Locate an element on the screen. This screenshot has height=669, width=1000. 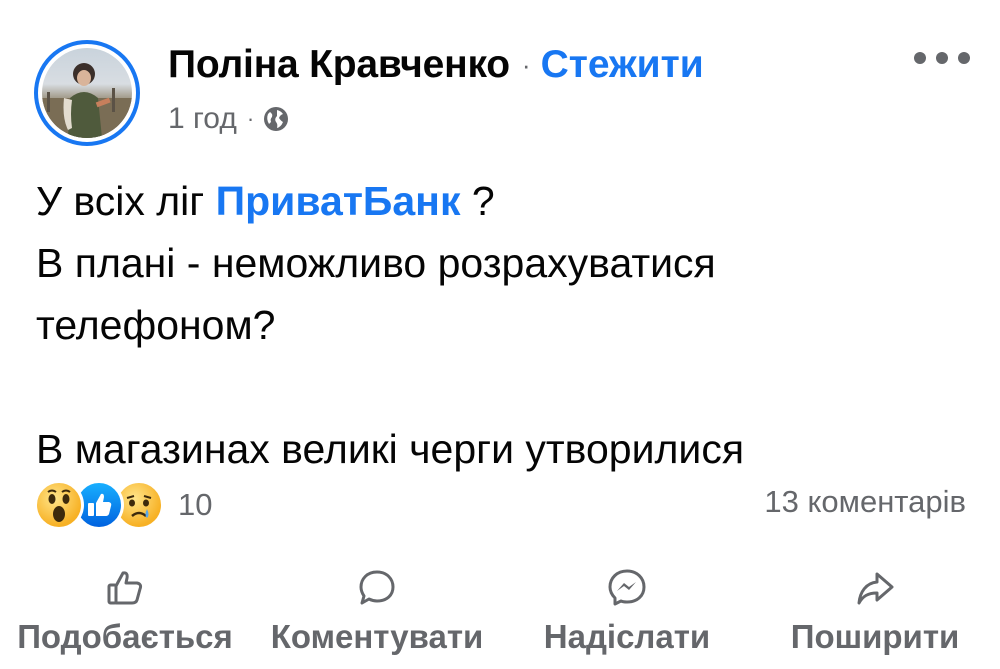
post-text-line: У всіх ліг ПриватБанк ? is located at coordinates (506, 201).